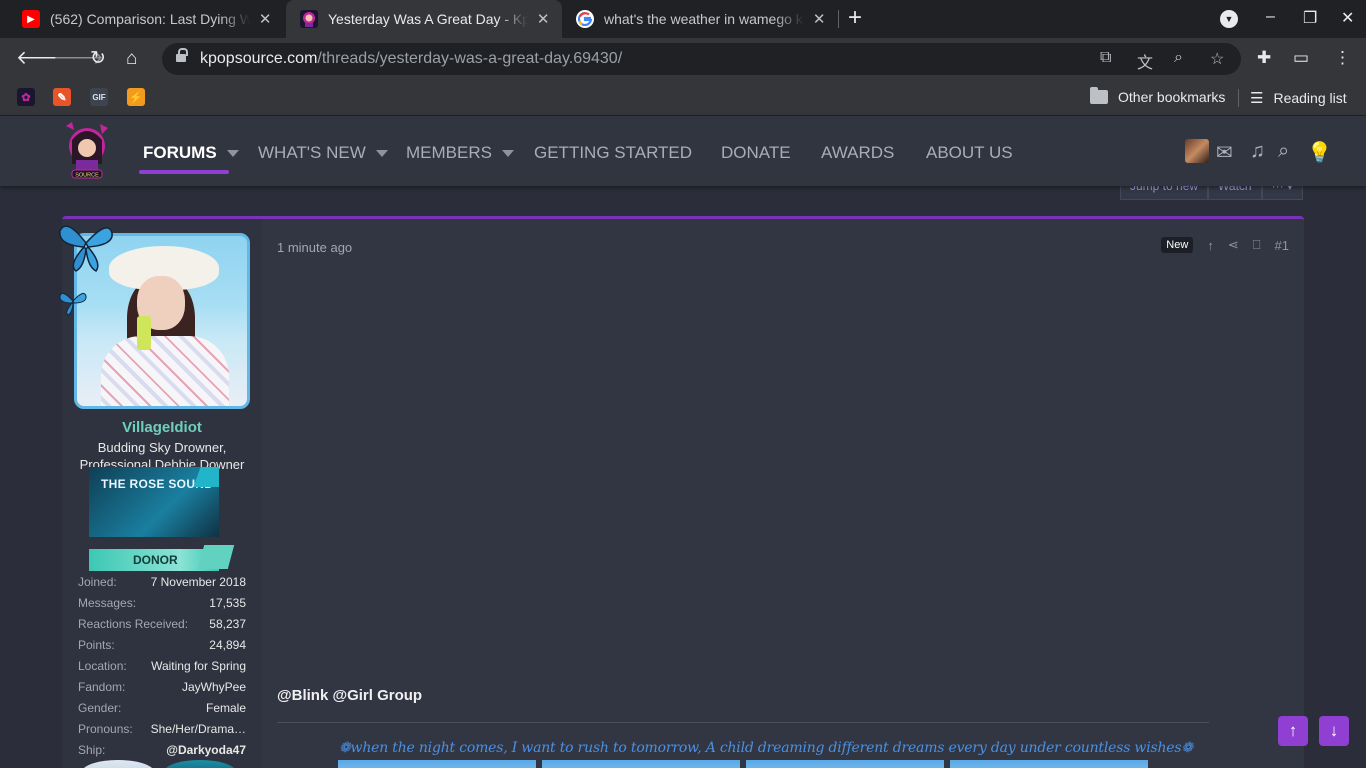 The height and width of the screenshot is (768, 1366). Describe the element at coordinates (1342, 58) in the screenshot. I see `menu-icon: ⋮` at that location.